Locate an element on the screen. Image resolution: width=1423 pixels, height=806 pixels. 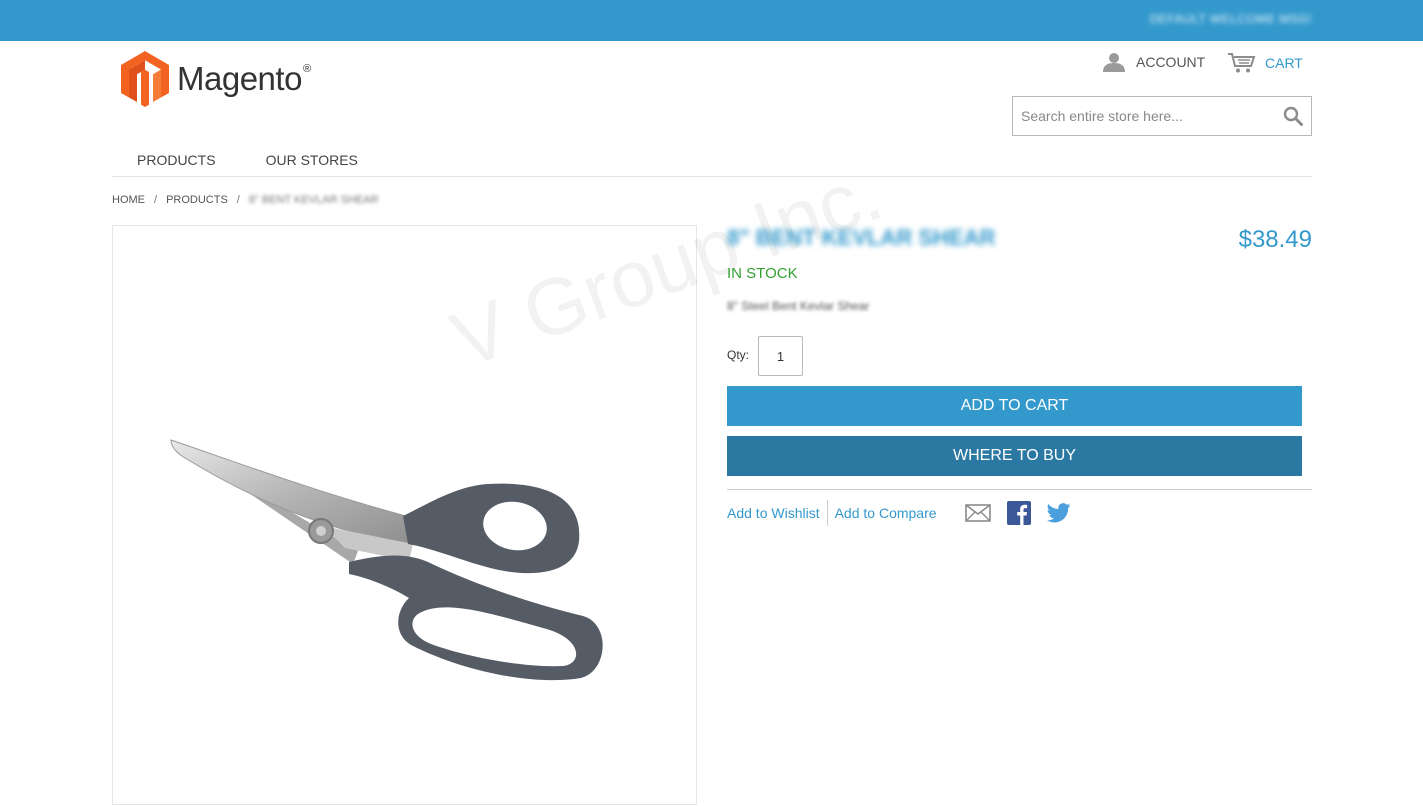
product-social-links: Add to Wishlist Add to Compare is located at coordinates (907, 513).